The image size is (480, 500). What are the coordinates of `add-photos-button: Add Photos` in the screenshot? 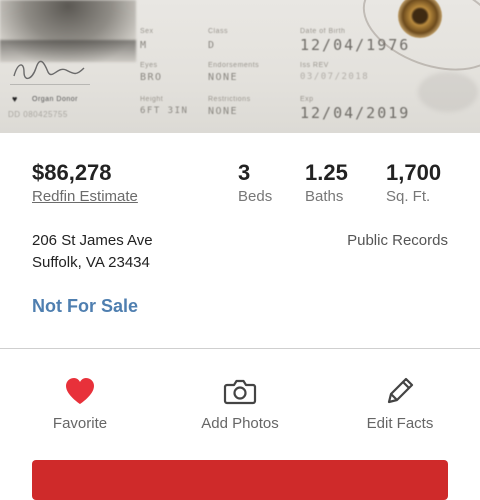 It's located at (240, 403).